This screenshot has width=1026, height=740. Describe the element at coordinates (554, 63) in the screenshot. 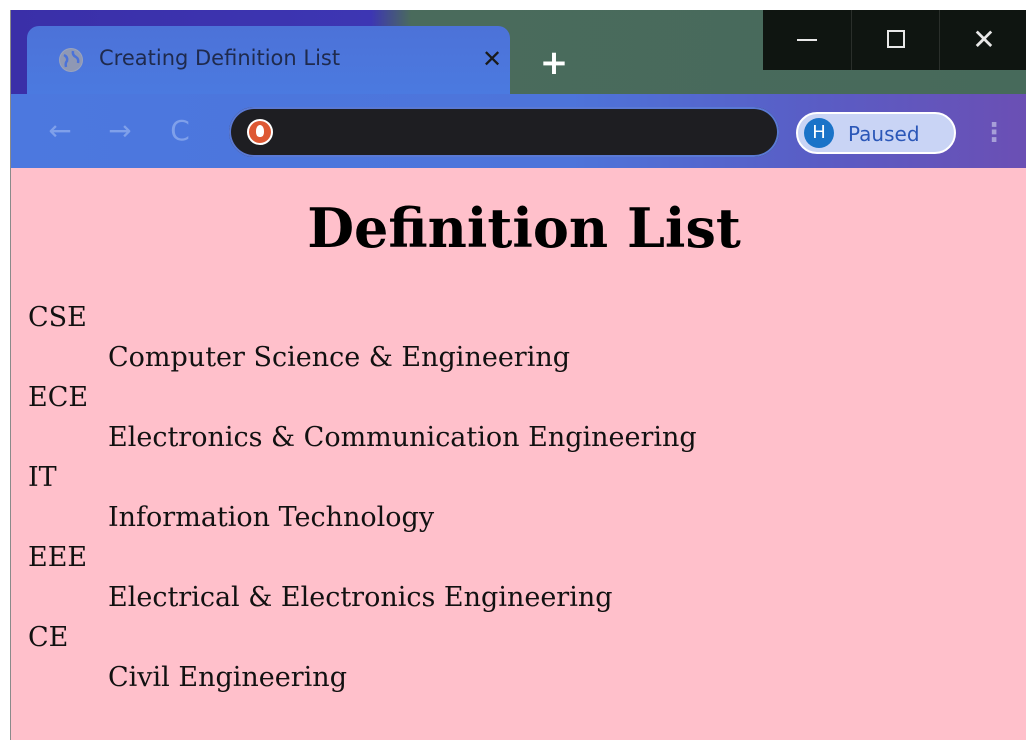

I see `new-tab-button: +` at that location.